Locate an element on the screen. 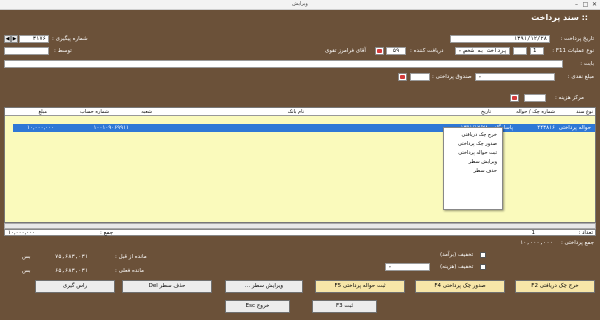  grid-status-bar: تعداد : 1 جمع : ۱۰,۰۰۰,۰۰۰ is located at coordinates (300, 232).